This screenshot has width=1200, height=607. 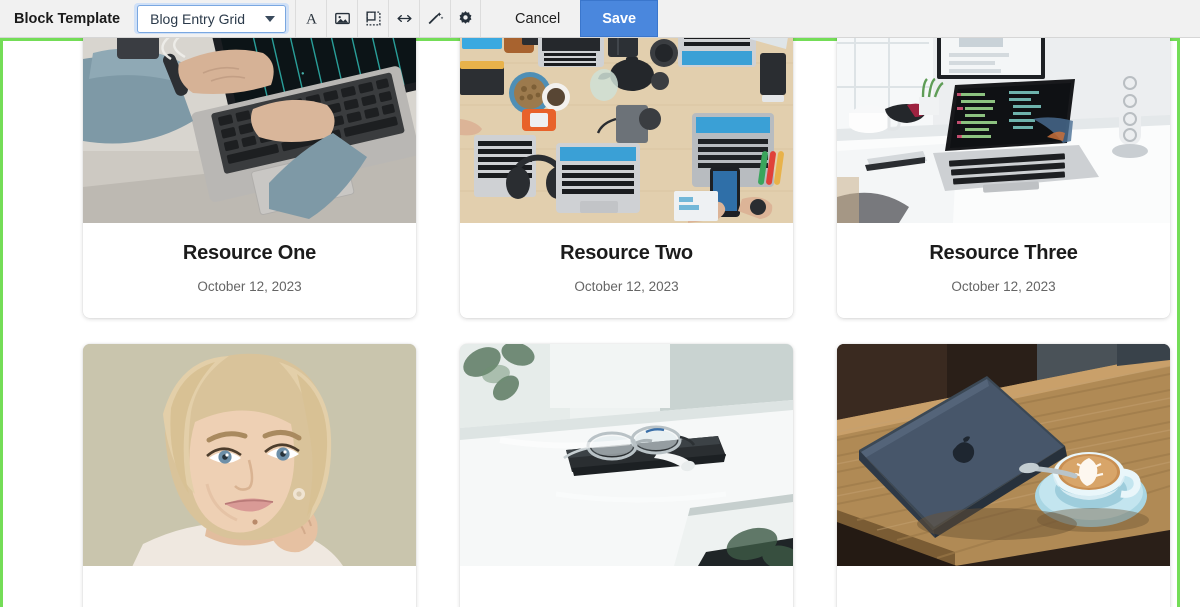 I want to click on card: Resource Three October 12, 2023, so click(x=1003, y=178).